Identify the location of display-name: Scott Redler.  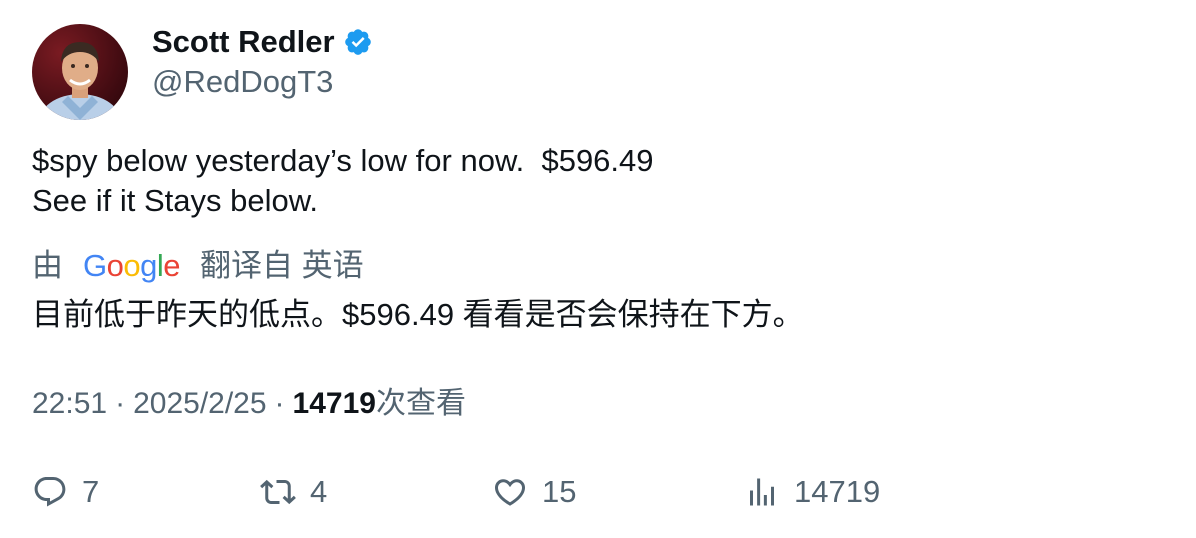
(243, 42).